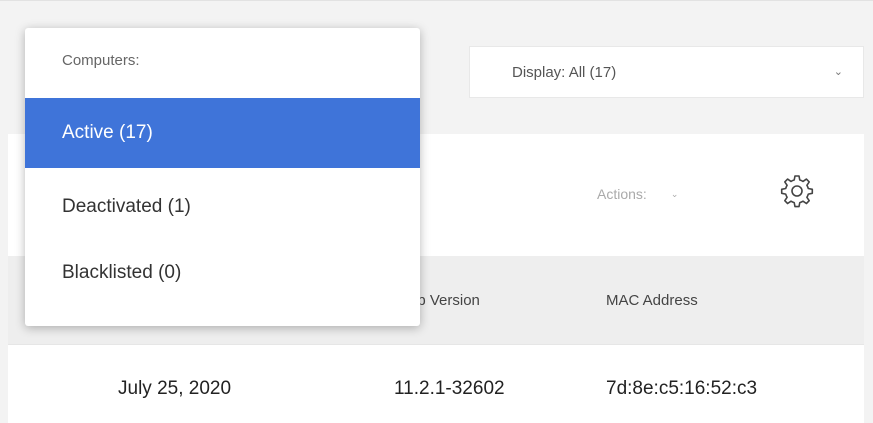  Describe the element at coordinates (107, 132) in the screenshot. I see `menu-item-label: Active (17)` at that location.